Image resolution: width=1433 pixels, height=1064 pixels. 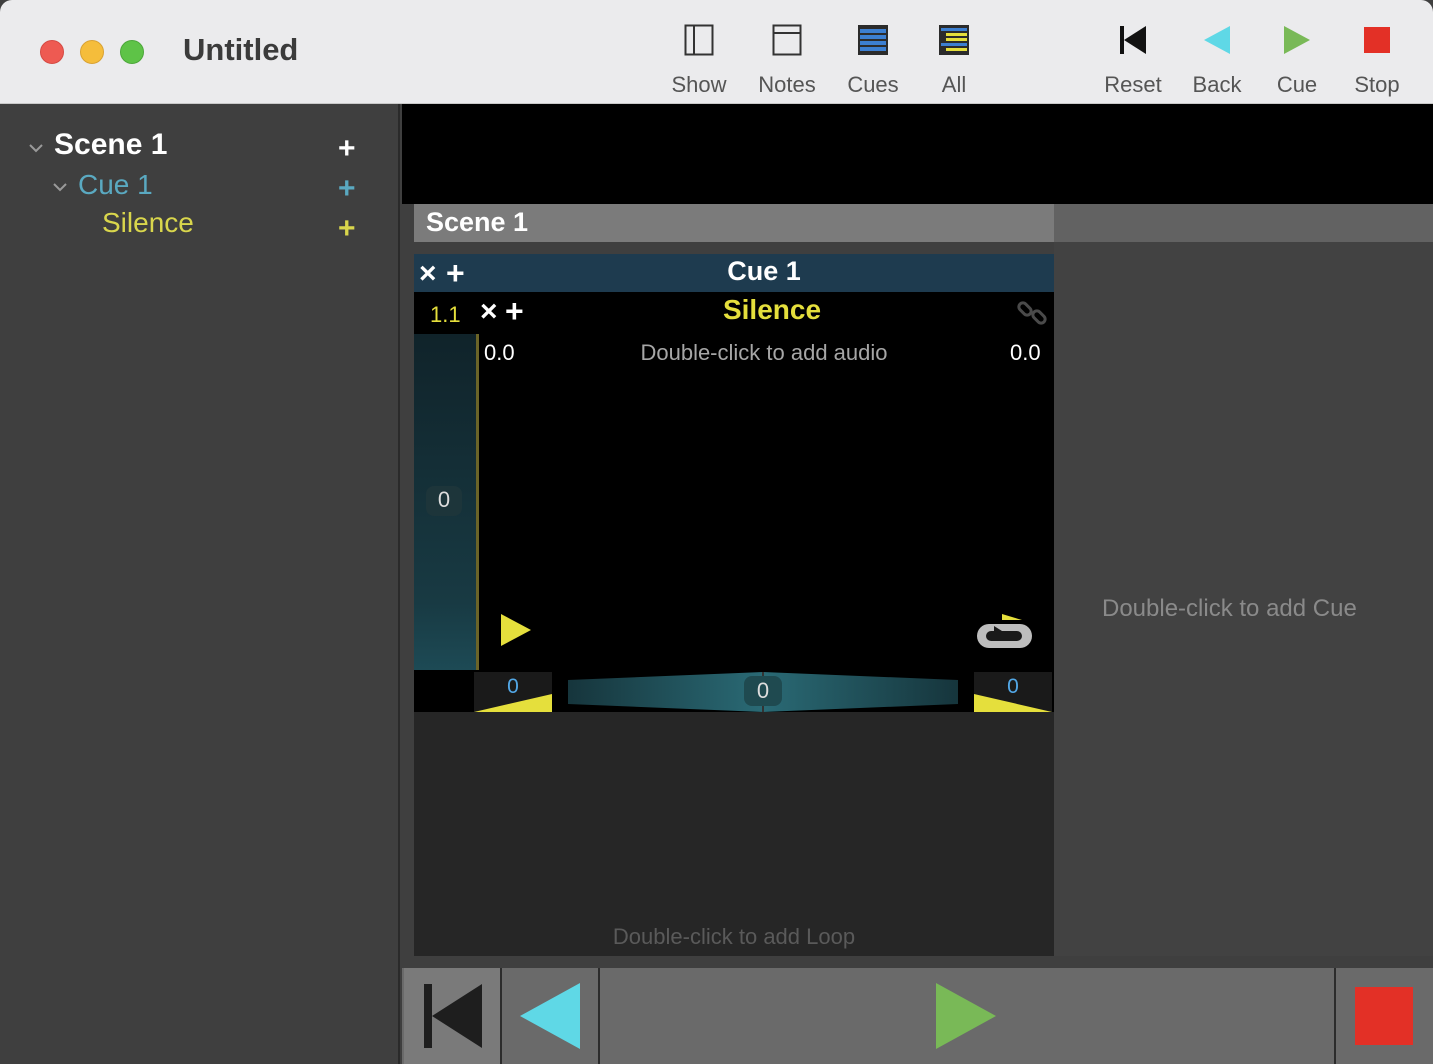 What do you see at coordinates (110, 145) in the screenshot?
I see `sidebar-scene-label: Scene 1` at bounding box center [110, 145].